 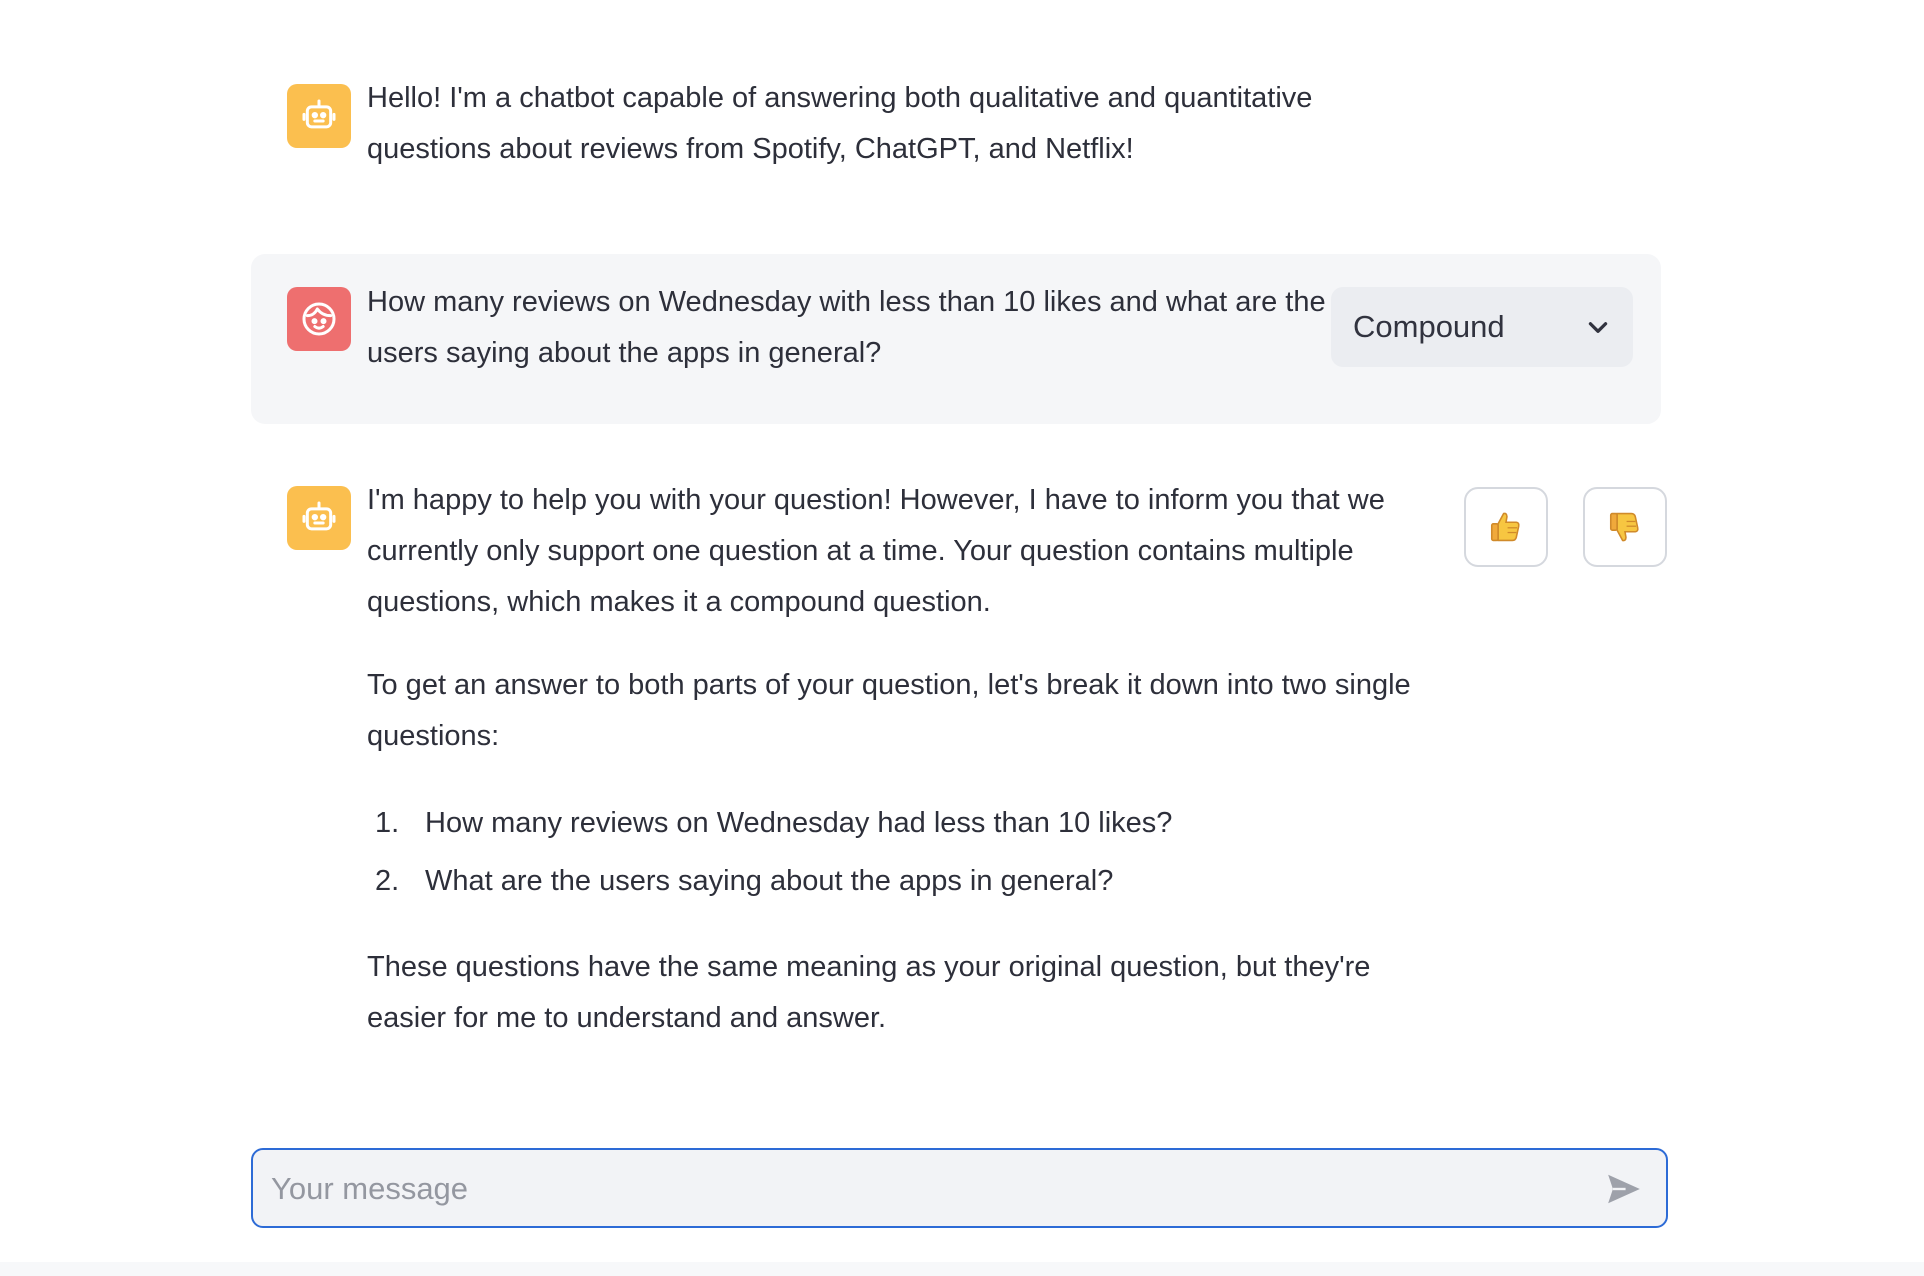 I want to click on chat-message-input, so click(x=921, y=1189).